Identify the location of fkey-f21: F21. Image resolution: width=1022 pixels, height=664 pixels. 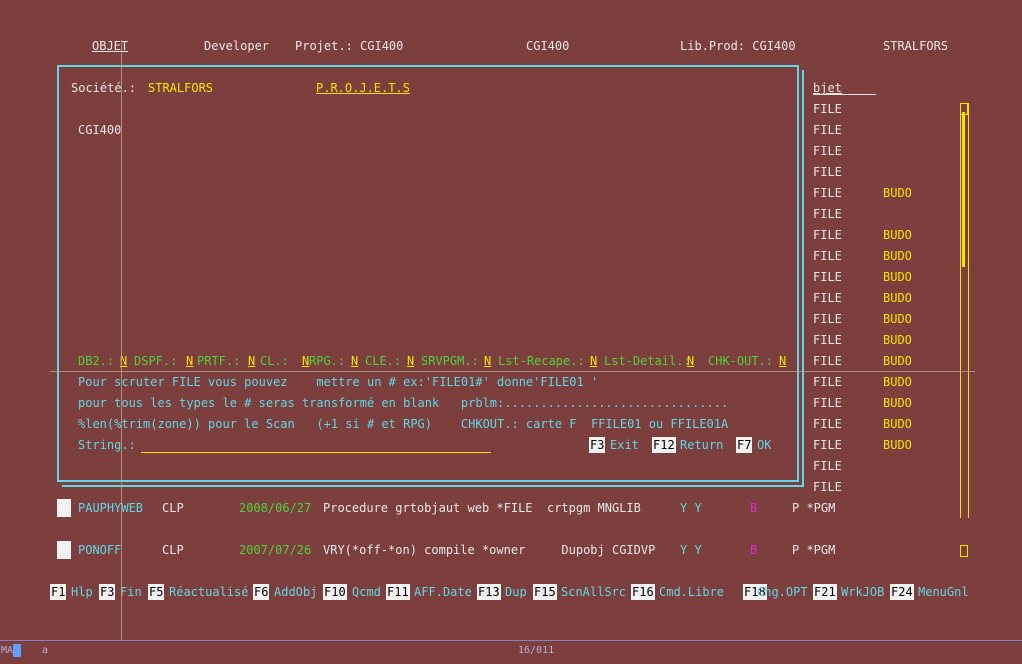
(825, 592).